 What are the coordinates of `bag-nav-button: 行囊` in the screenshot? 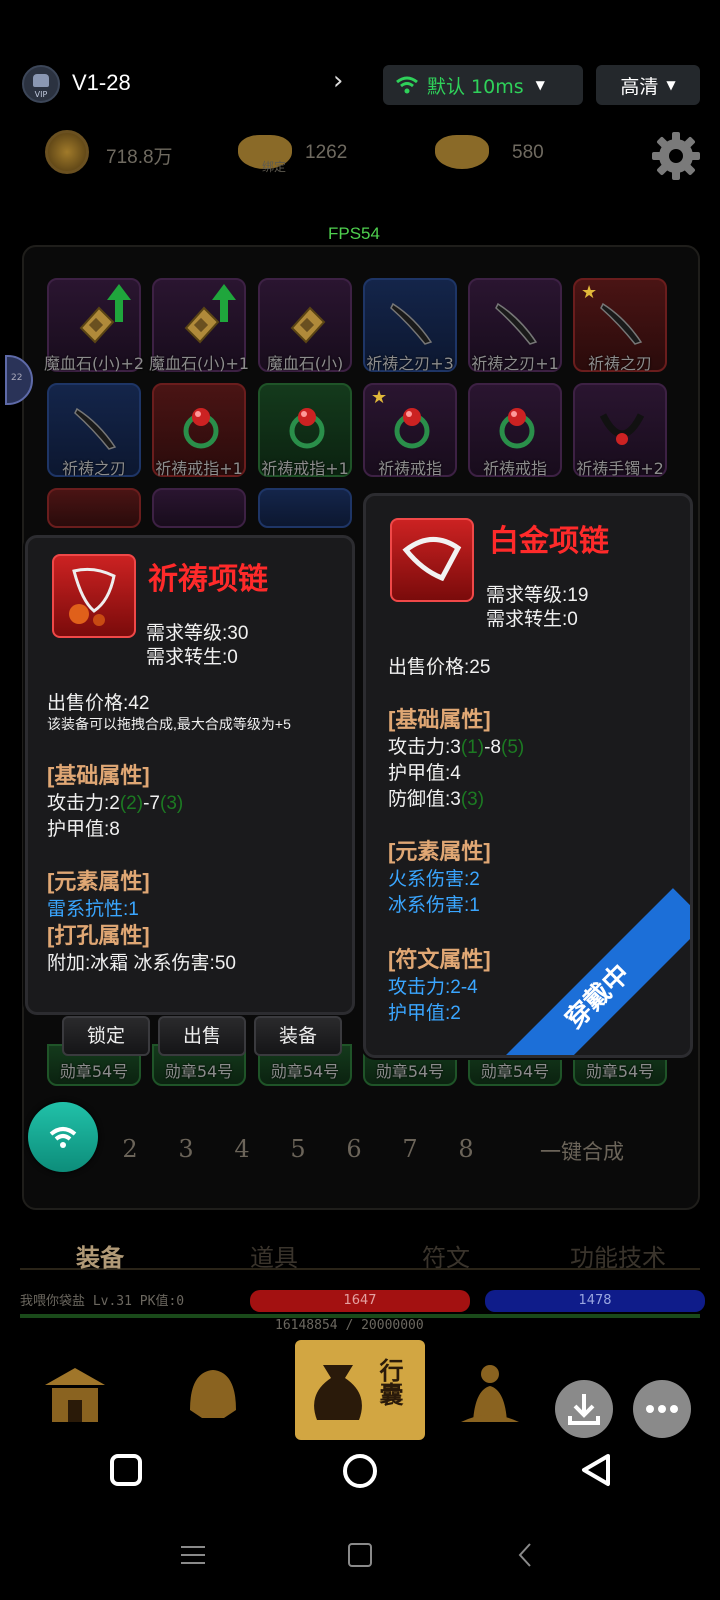 It's located at (360, 1390).